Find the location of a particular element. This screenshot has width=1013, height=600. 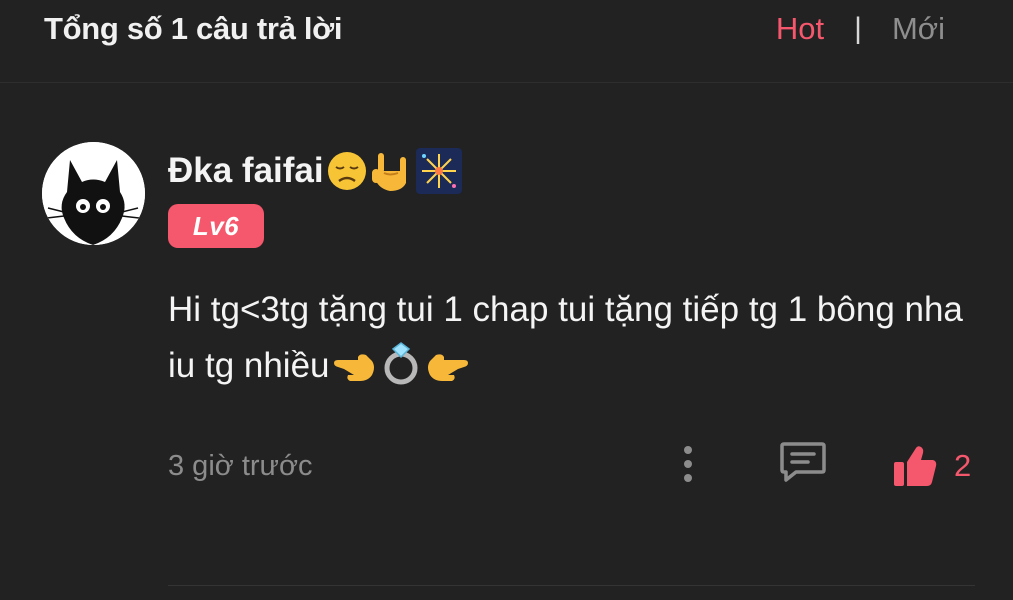

more-vertical-icon is located at coordinates (688, 464).